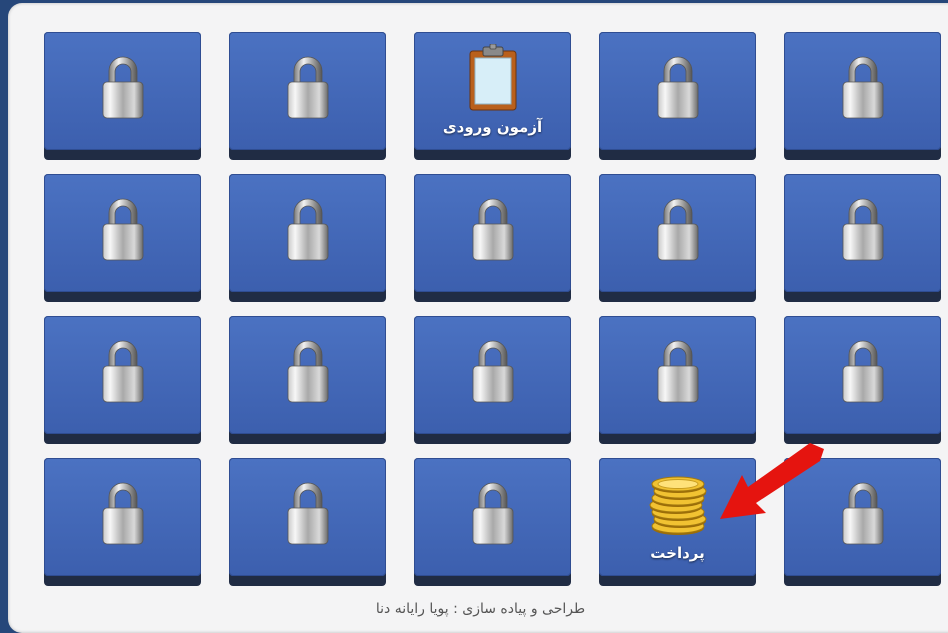 This screenshot has width=948, height=633. What do you see at coordinates (493, 77) in the screenshot?
I see `clipboard-icon` at bounding box center [493, 77].